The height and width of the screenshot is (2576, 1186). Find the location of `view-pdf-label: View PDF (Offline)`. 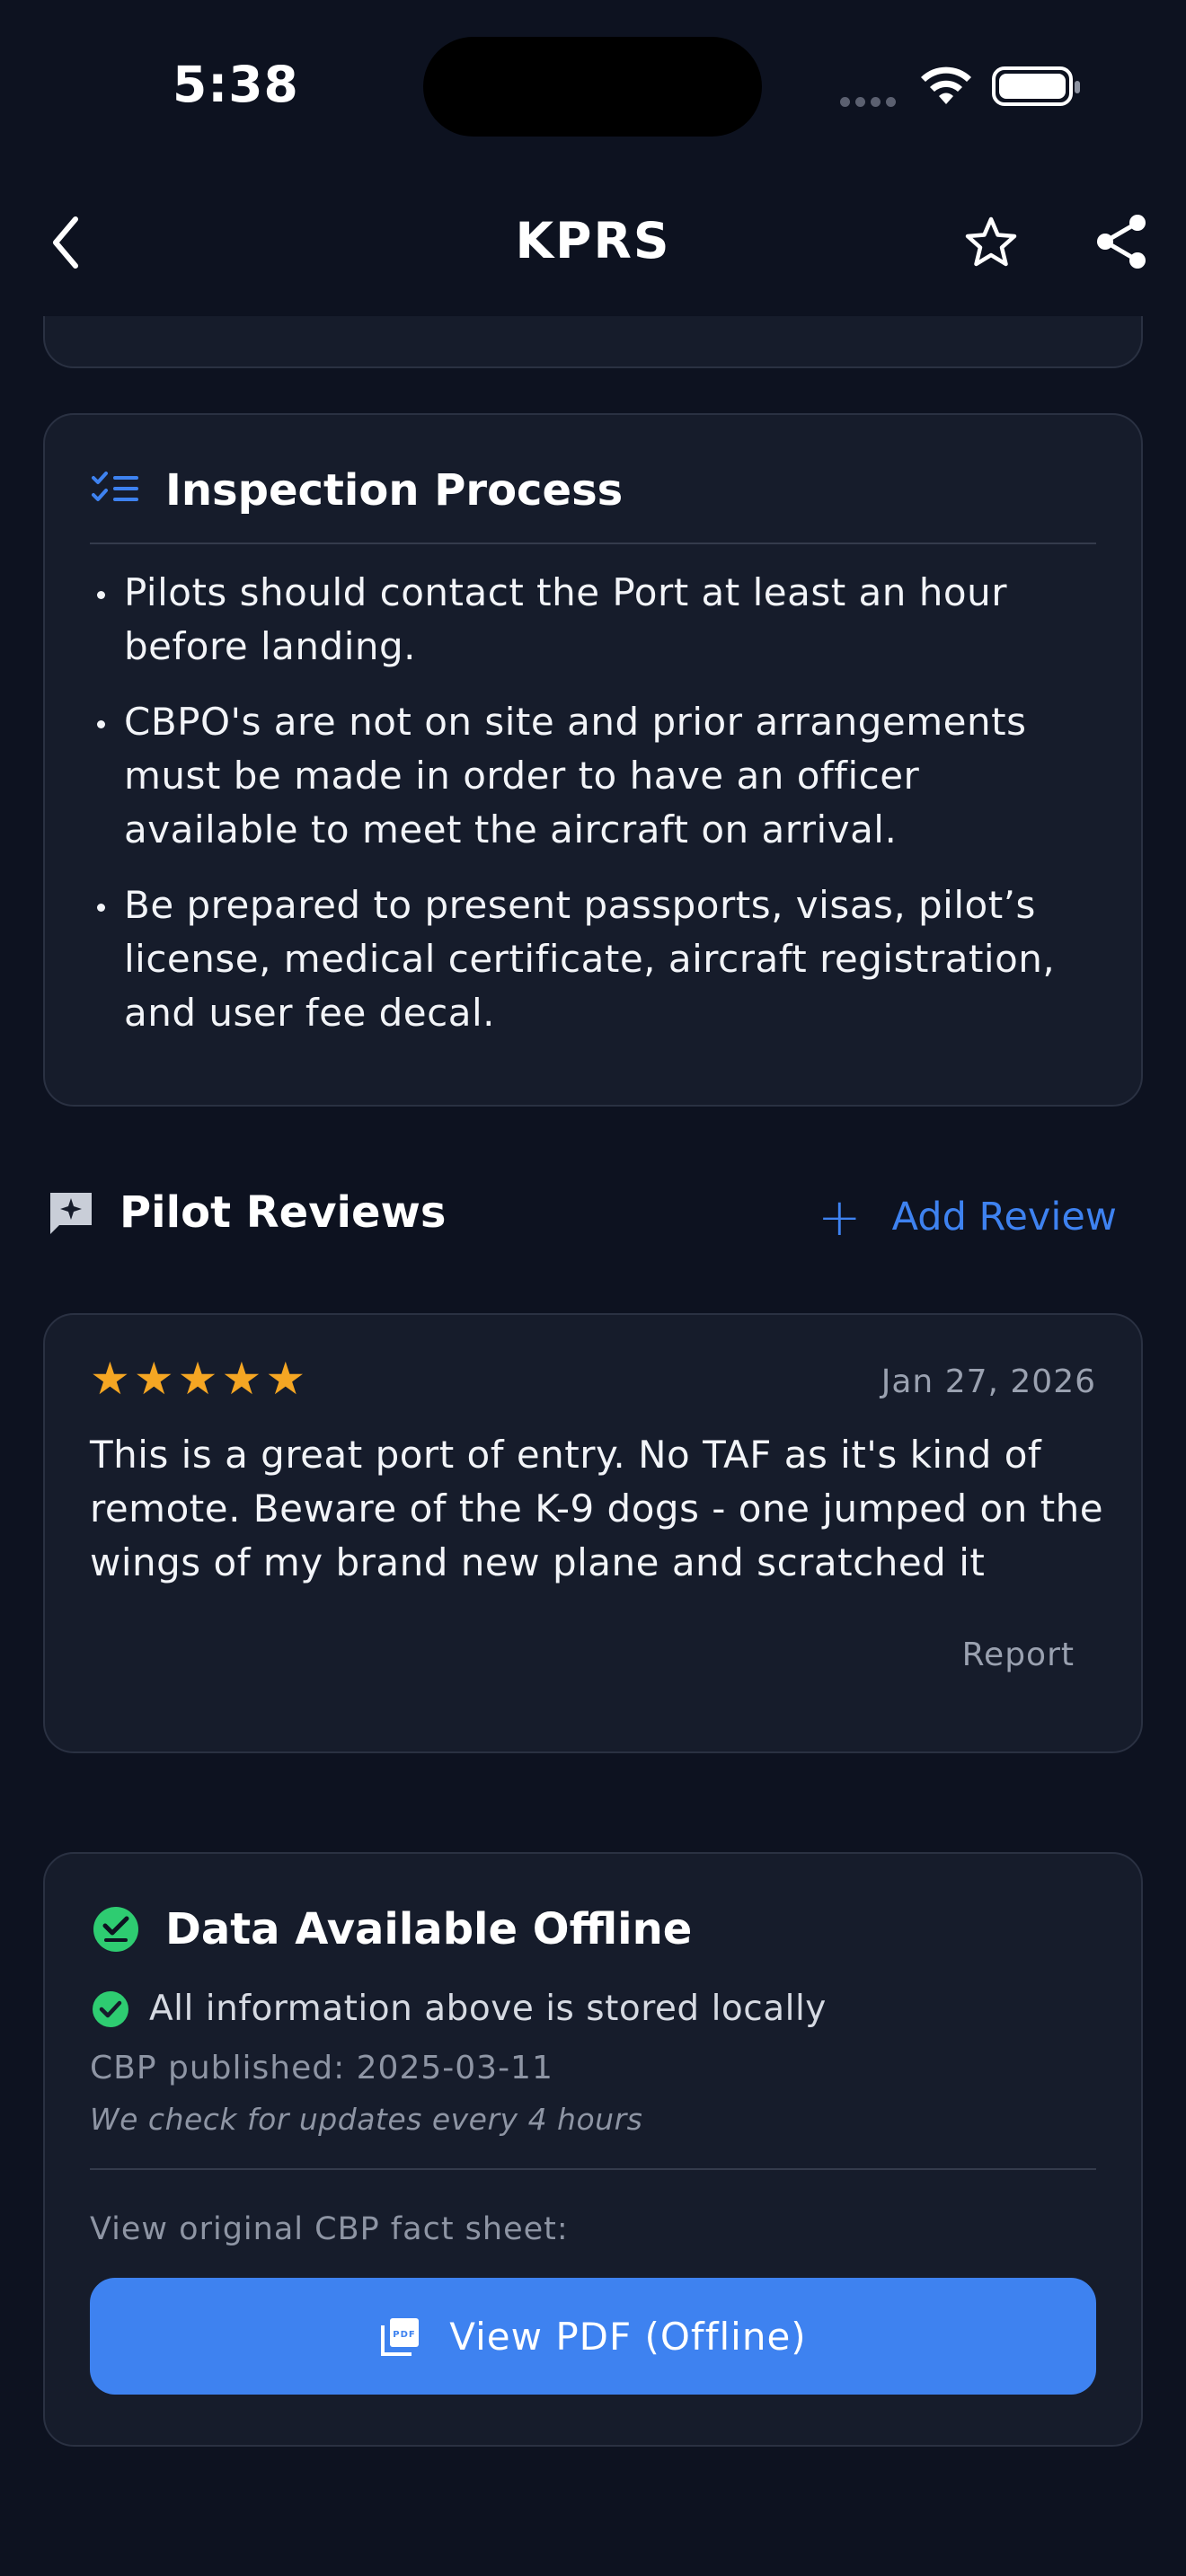

view-pdf-label: View PDF (Offline) is located at coordinates (628, 2336).